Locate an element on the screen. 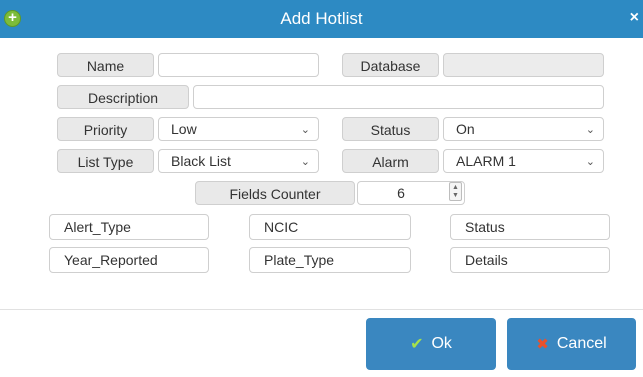 This screenshot has height=377, width=643. cancel-button: ✖ Cancel is located at coordinates (571, 344).